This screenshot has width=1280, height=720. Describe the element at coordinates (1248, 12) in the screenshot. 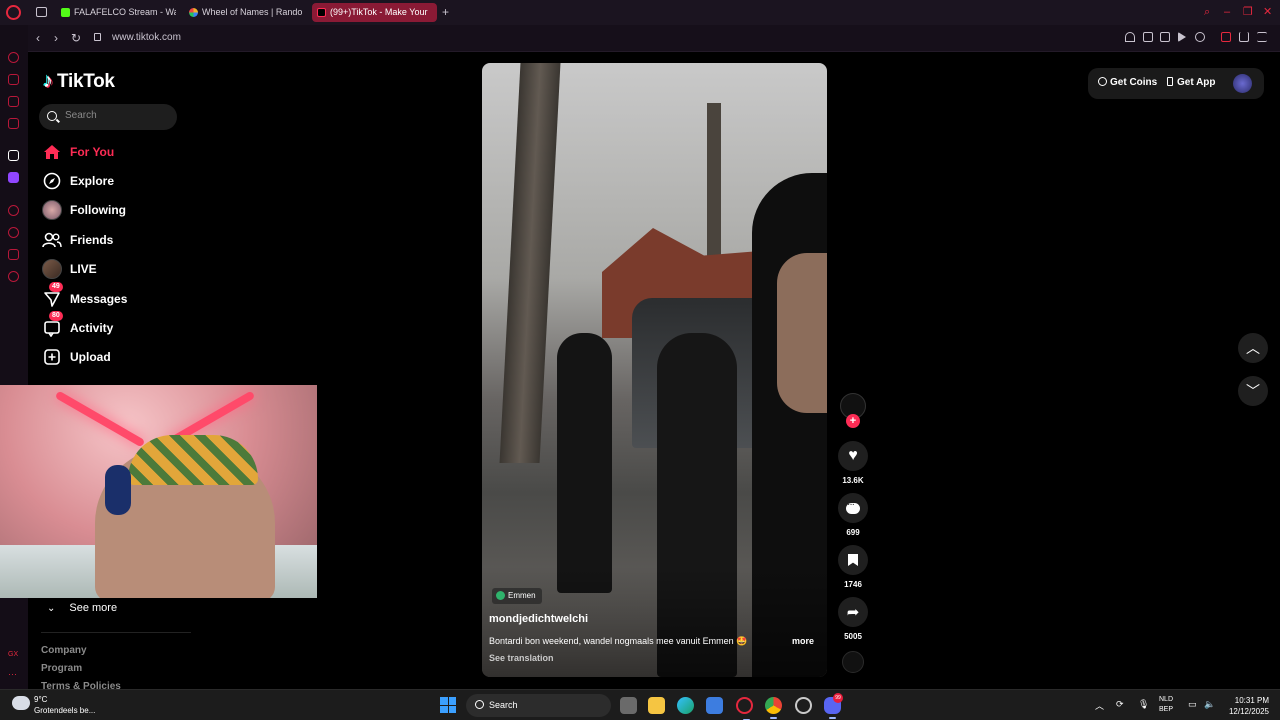

I see `maximize-button: ❐` at that location.